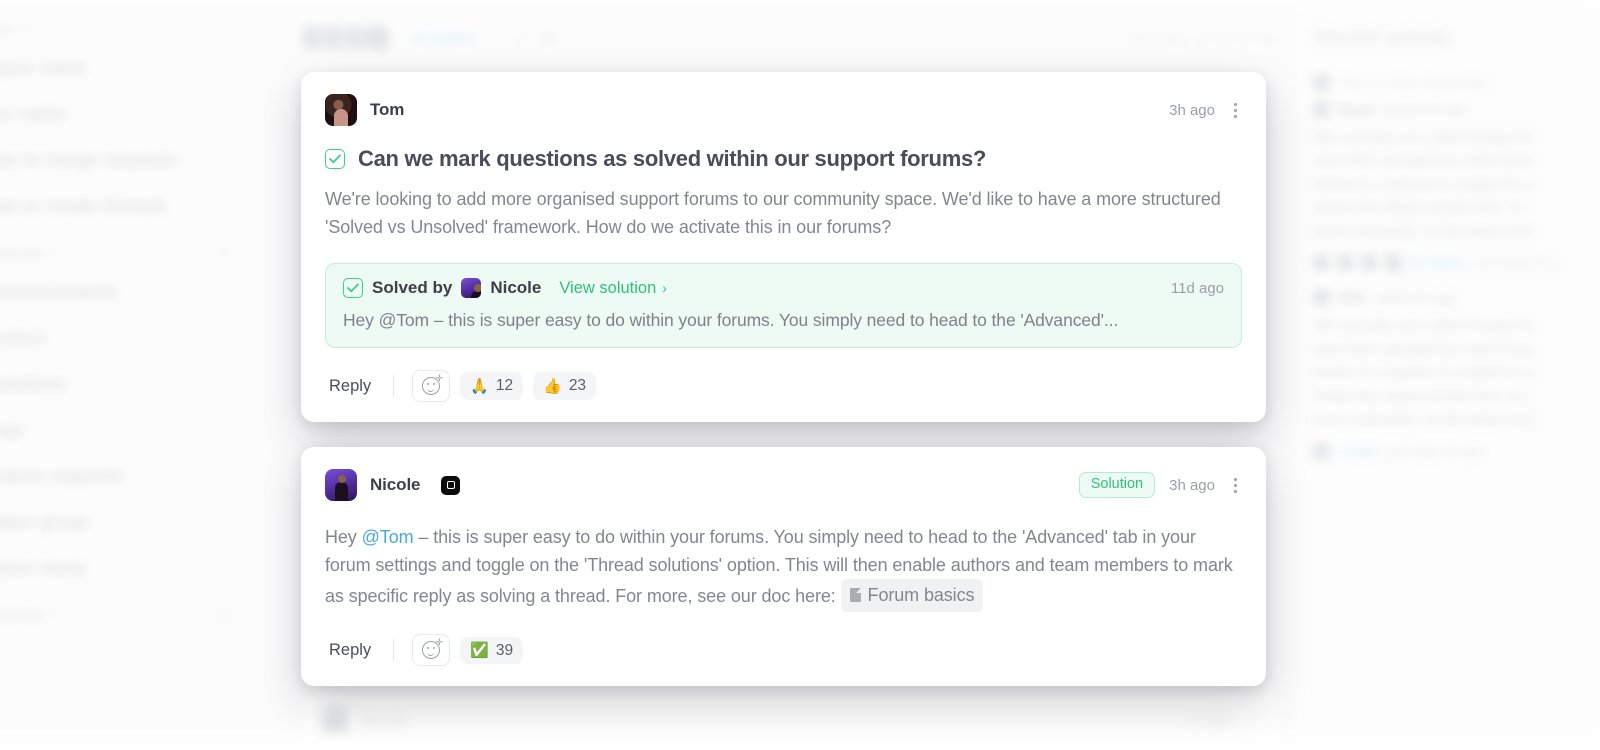 The width and height of the screenshot is (1600, 750). Describe the element at coordinates (1456, 82) in the screenshot. I see `activity-thread-title: This is a first thread title` at that location.